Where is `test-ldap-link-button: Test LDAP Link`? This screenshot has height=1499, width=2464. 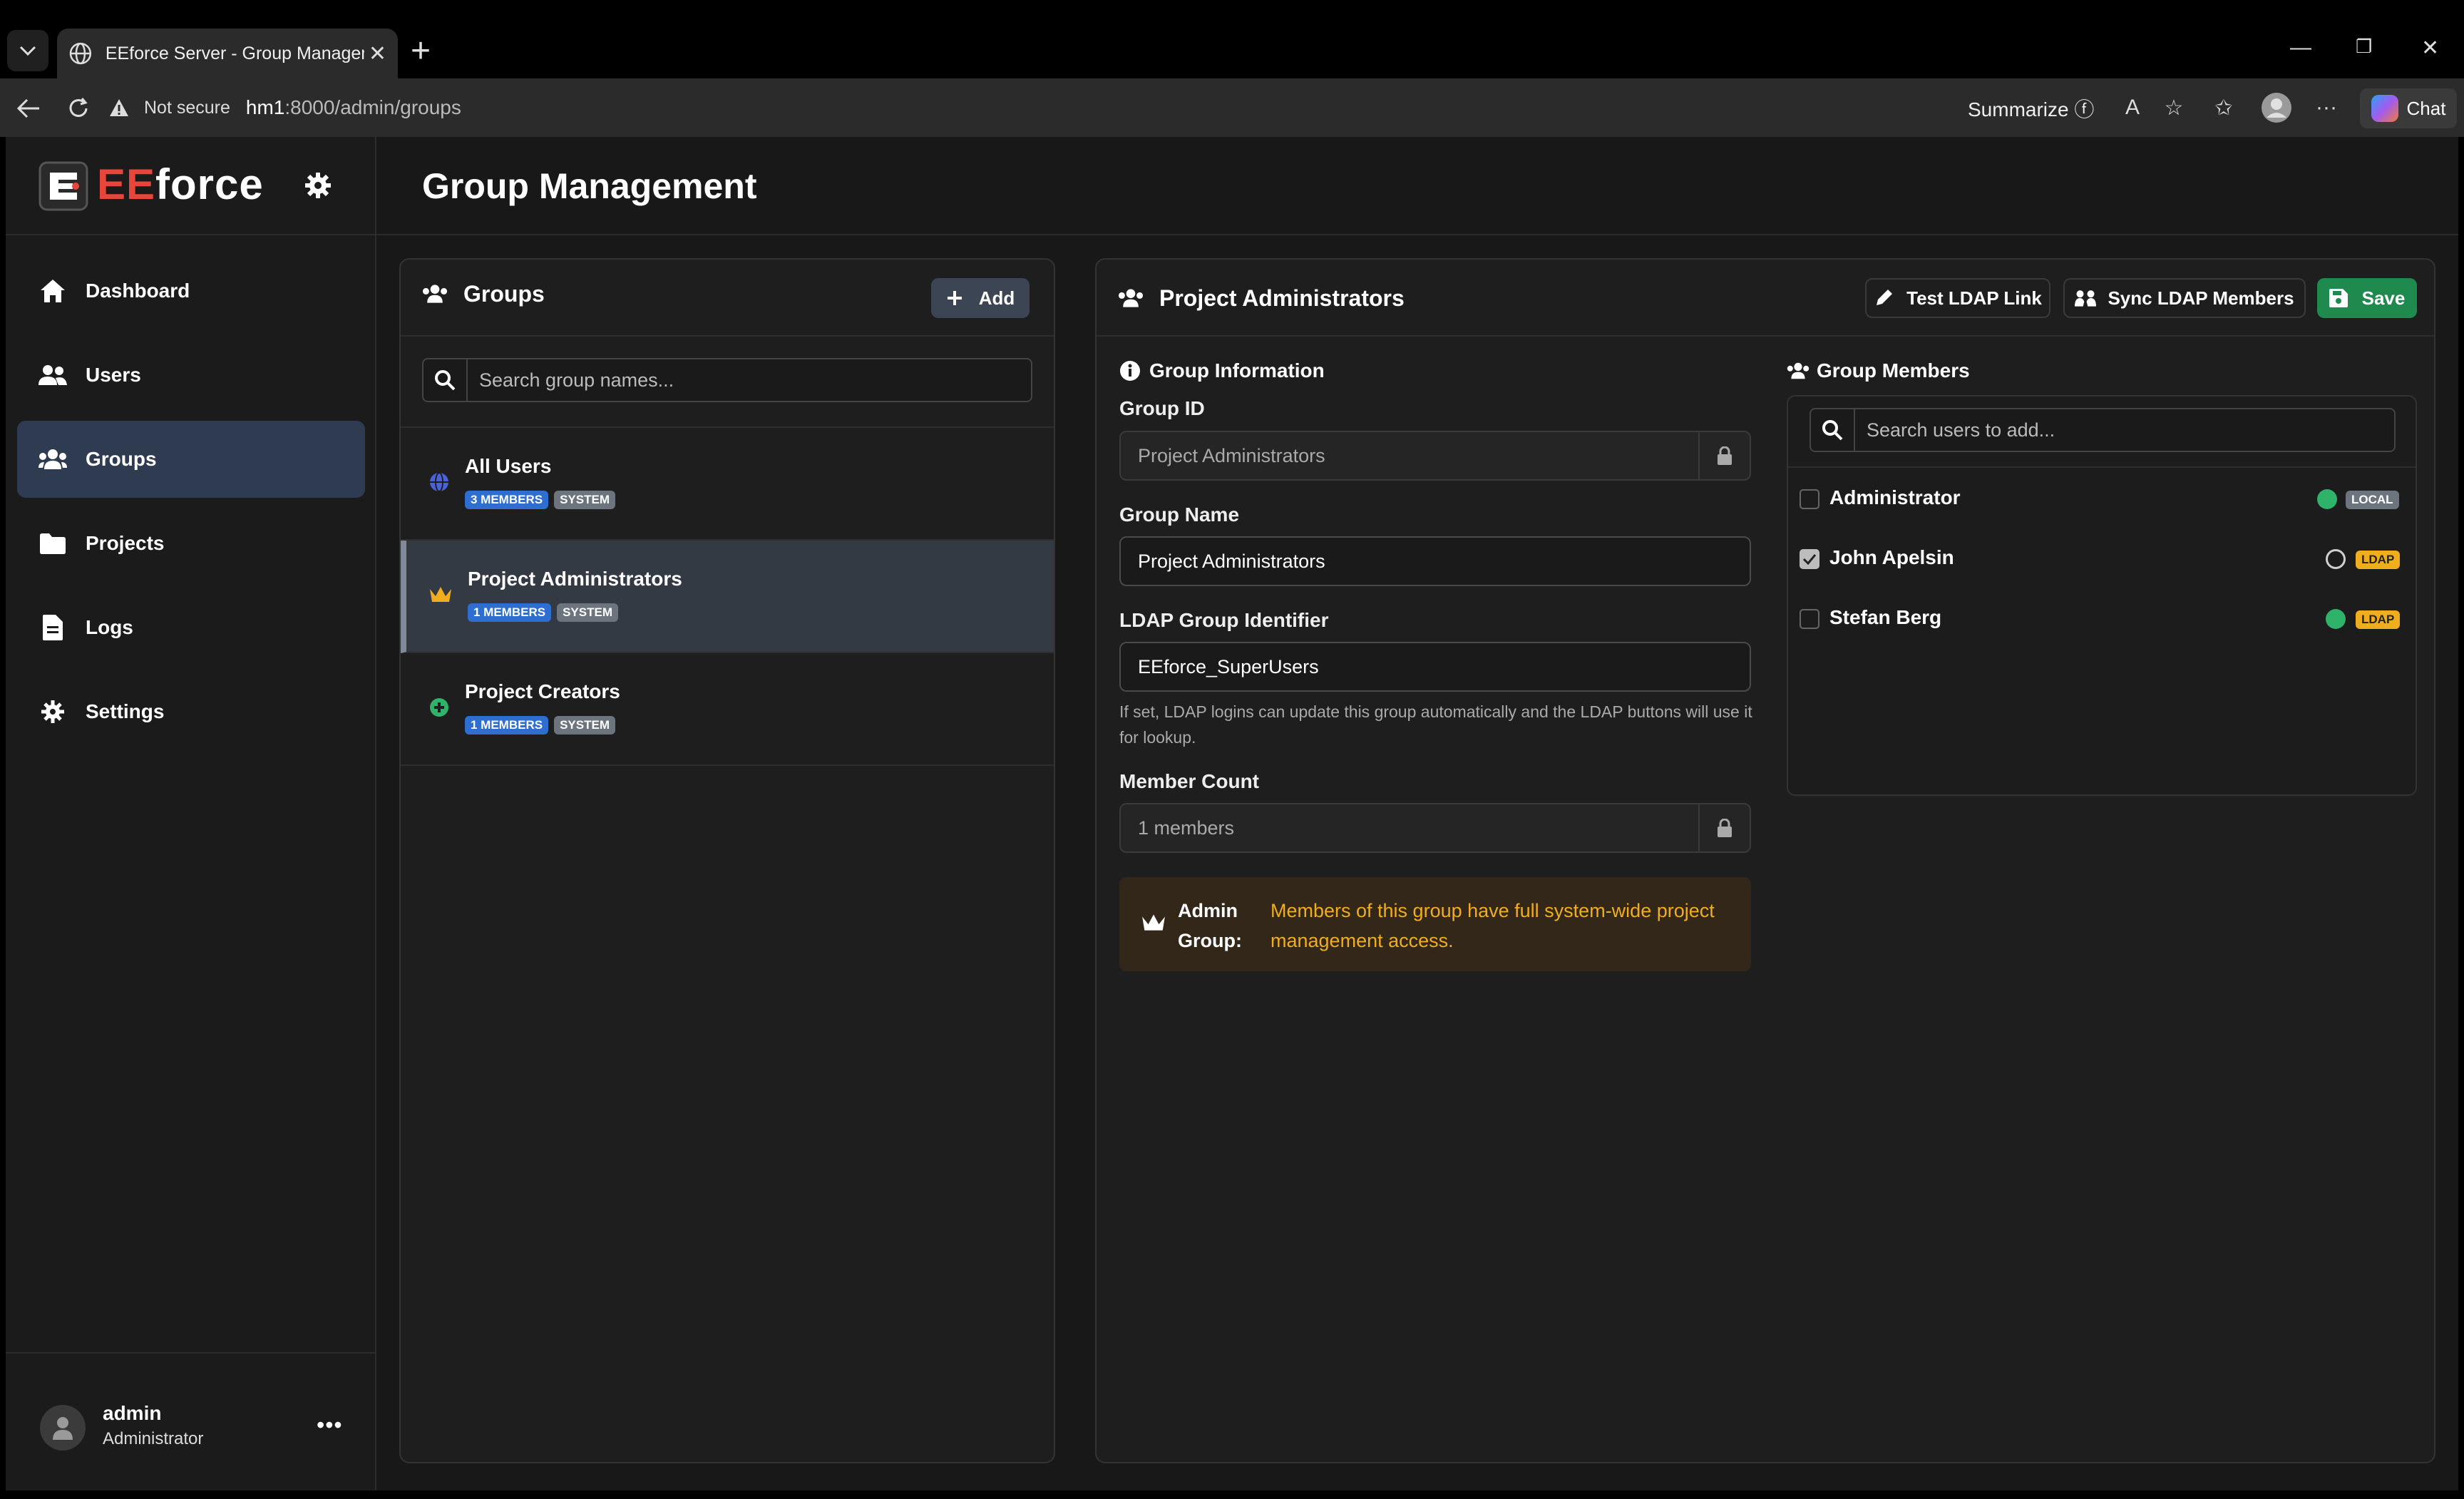
test-ldap-link-button: Test LDAP Link is located at coordinates (1957, 298).